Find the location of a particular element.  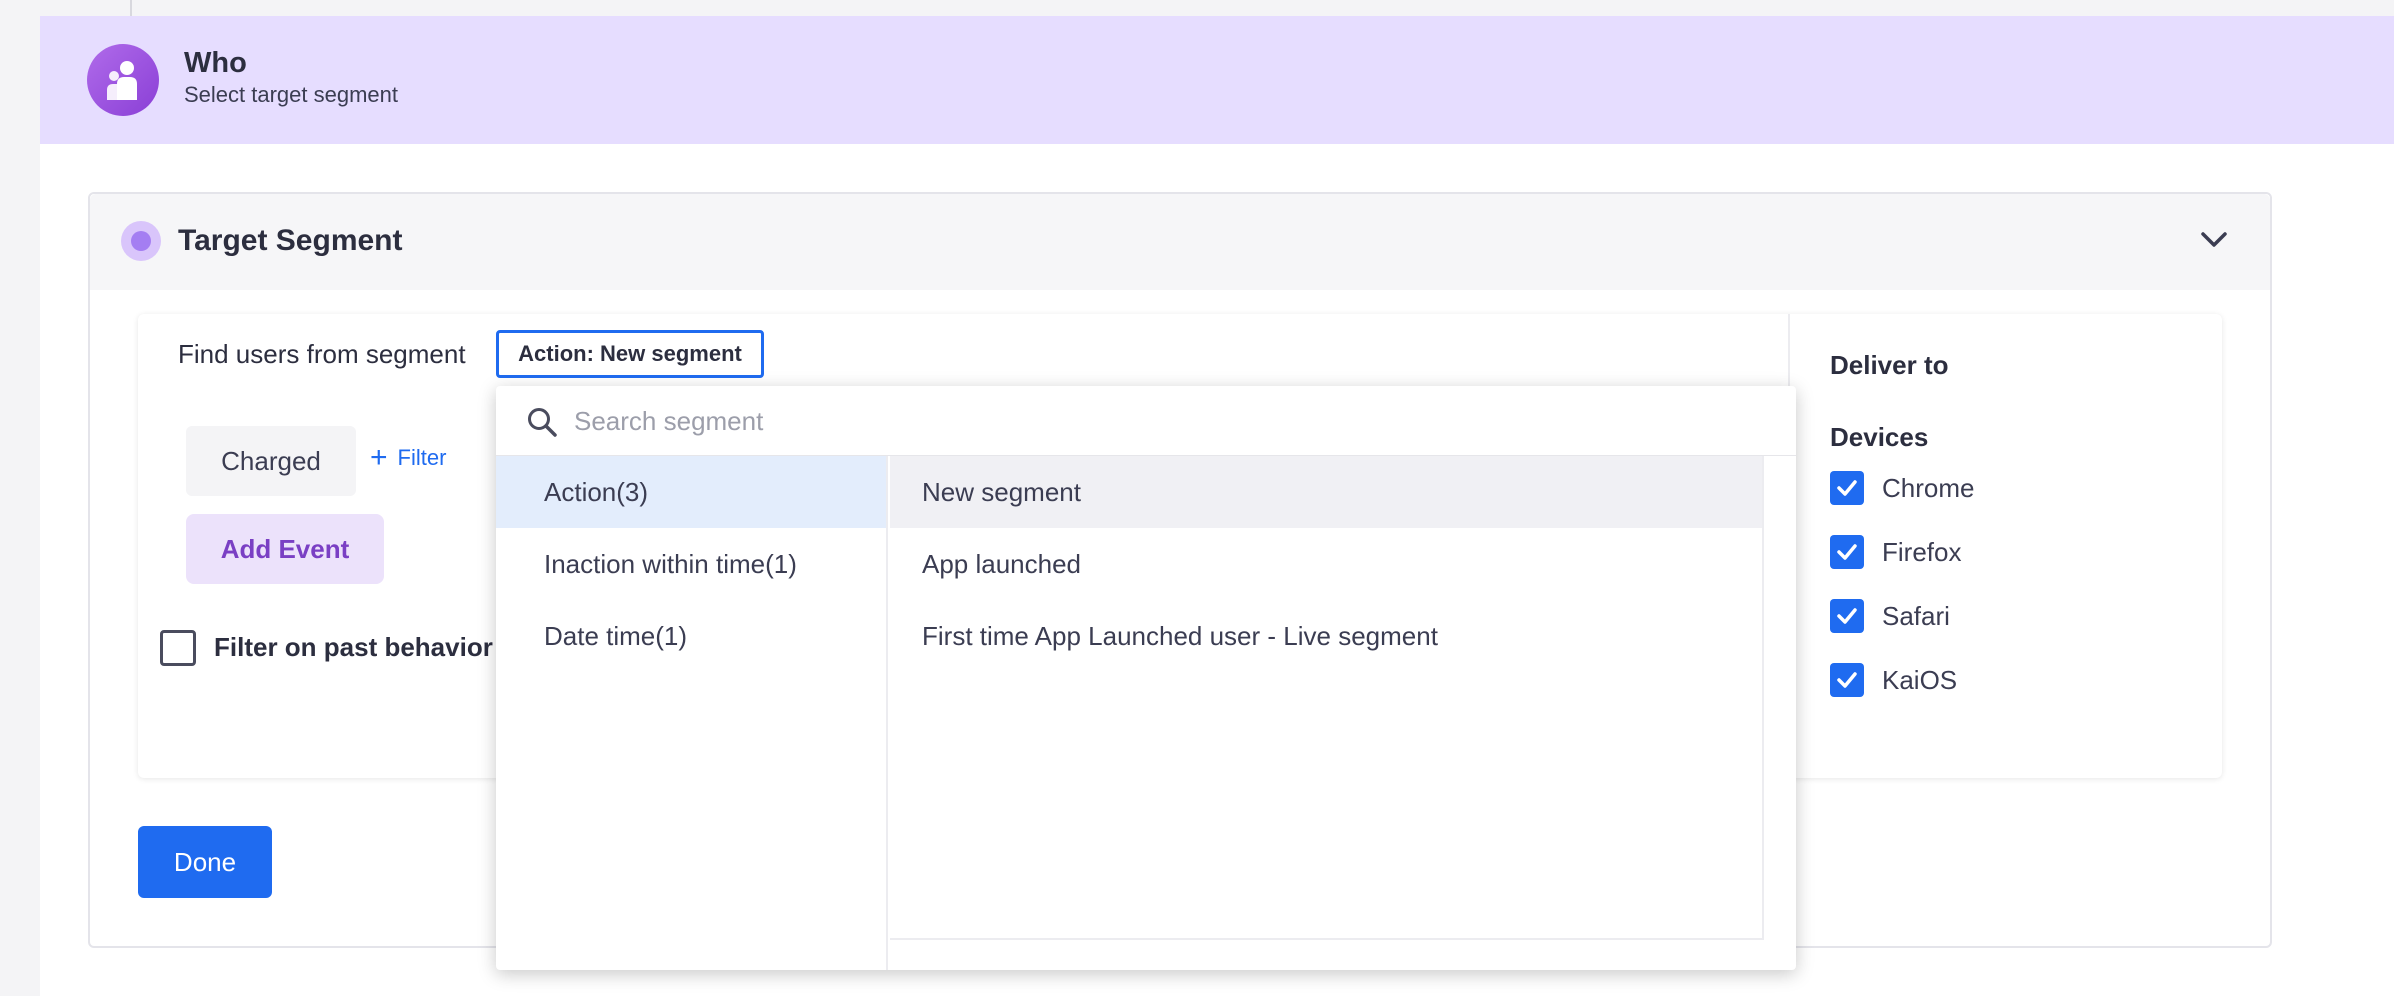

devices-title: Devices is located at coordinates (1879, 437).